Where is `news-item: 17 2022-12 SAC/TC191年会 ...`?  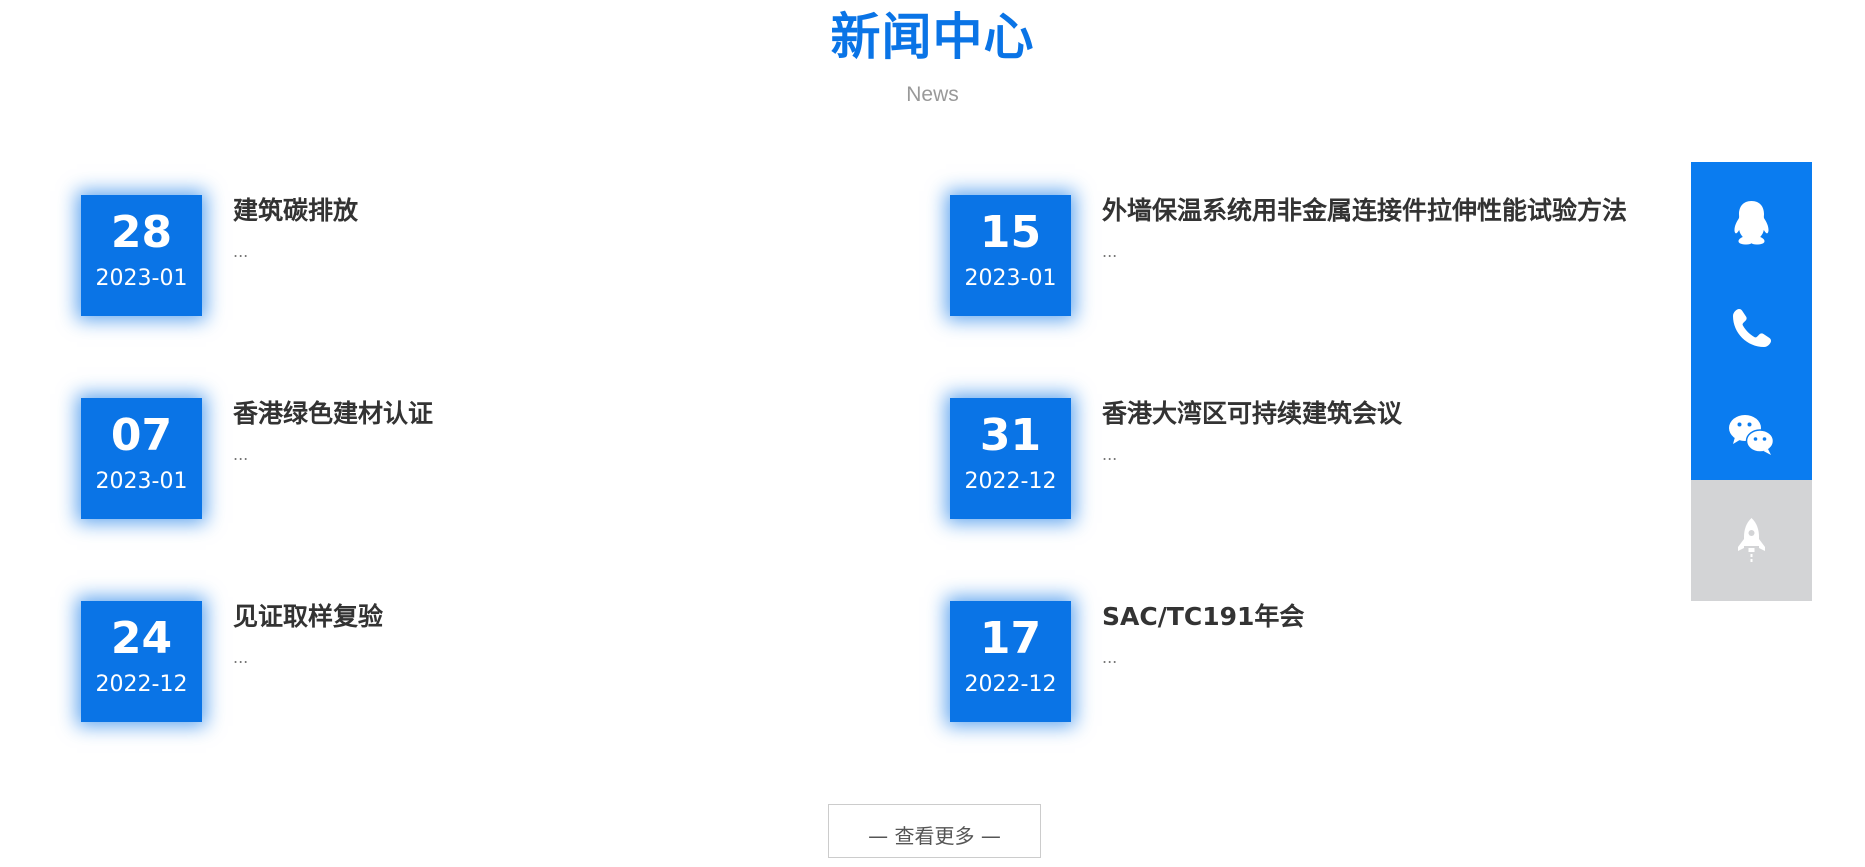 news-item: 17 2022-12 SAC/TC191年会 ... is located at coordinates (1300, 661).